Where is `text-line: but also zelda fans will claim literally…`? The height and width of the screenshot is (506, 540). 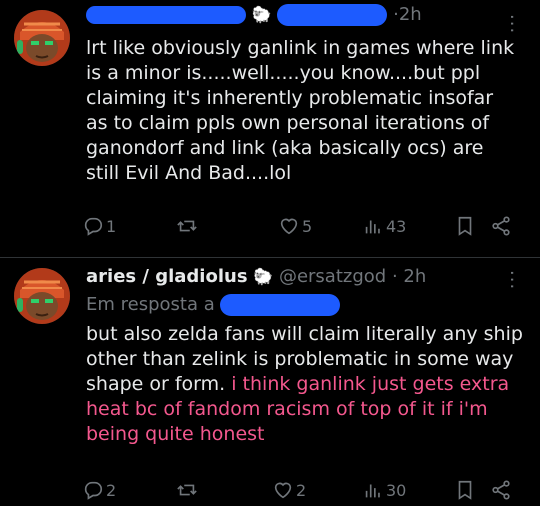
text-line: but also zelda fans will claim literally… is located at coordinates (304, 334).